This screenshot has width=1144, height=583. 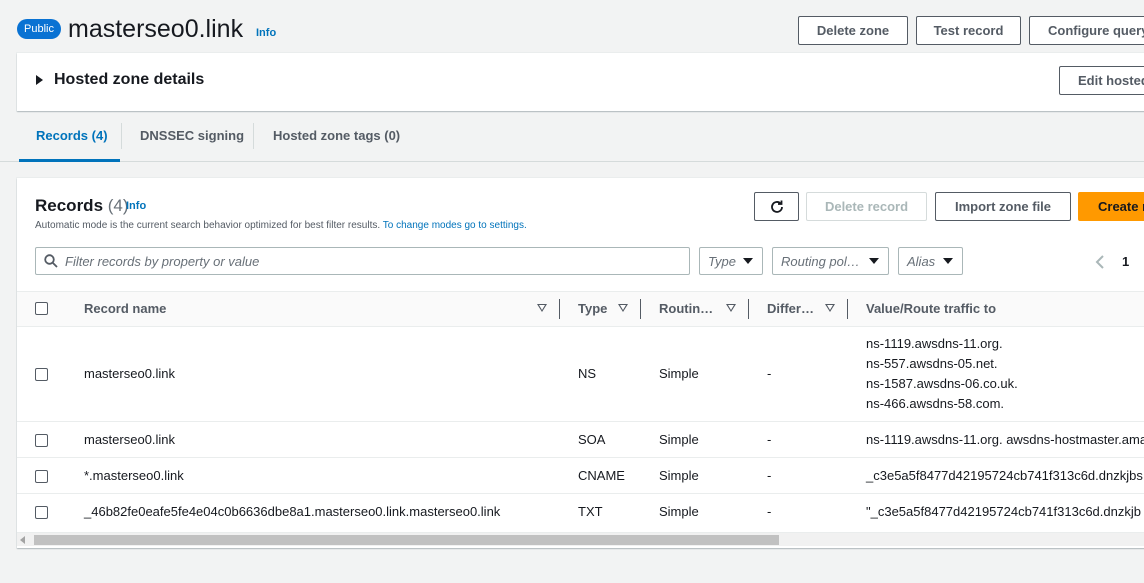 I want to click on tab-hosted-zone-tags: Hosted zone tags (0), so click(x=336, y=135).